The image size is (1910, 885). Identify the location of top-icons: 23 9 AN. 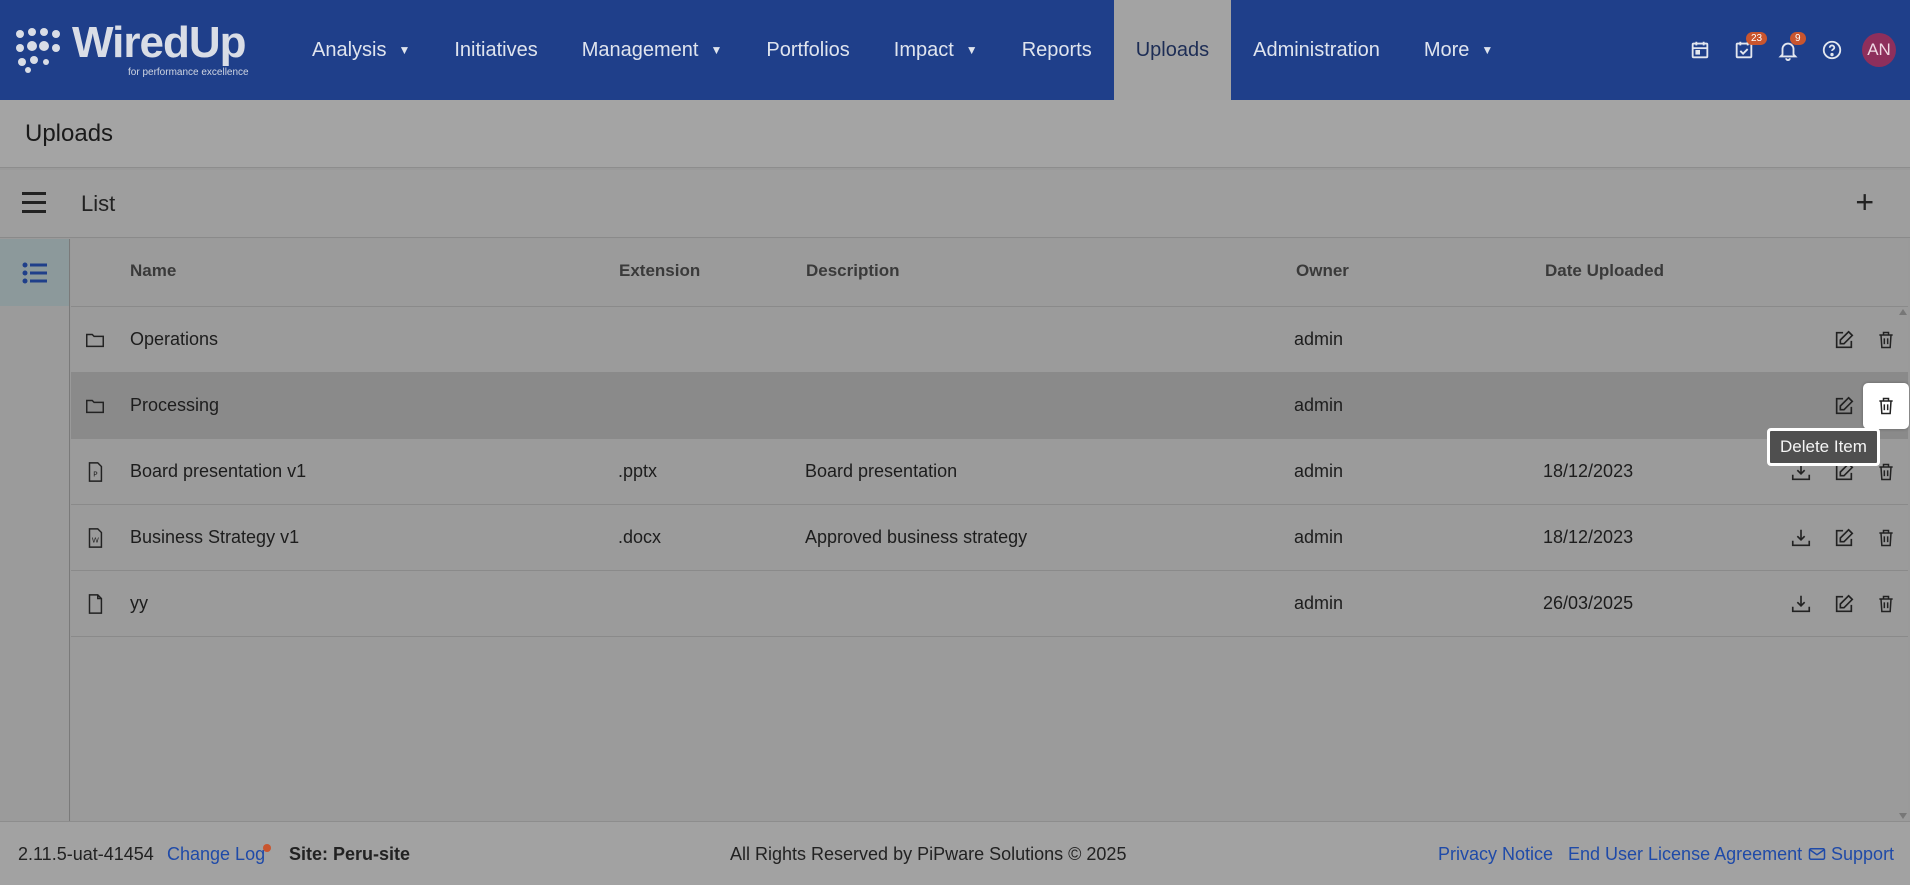
(1794, 50).